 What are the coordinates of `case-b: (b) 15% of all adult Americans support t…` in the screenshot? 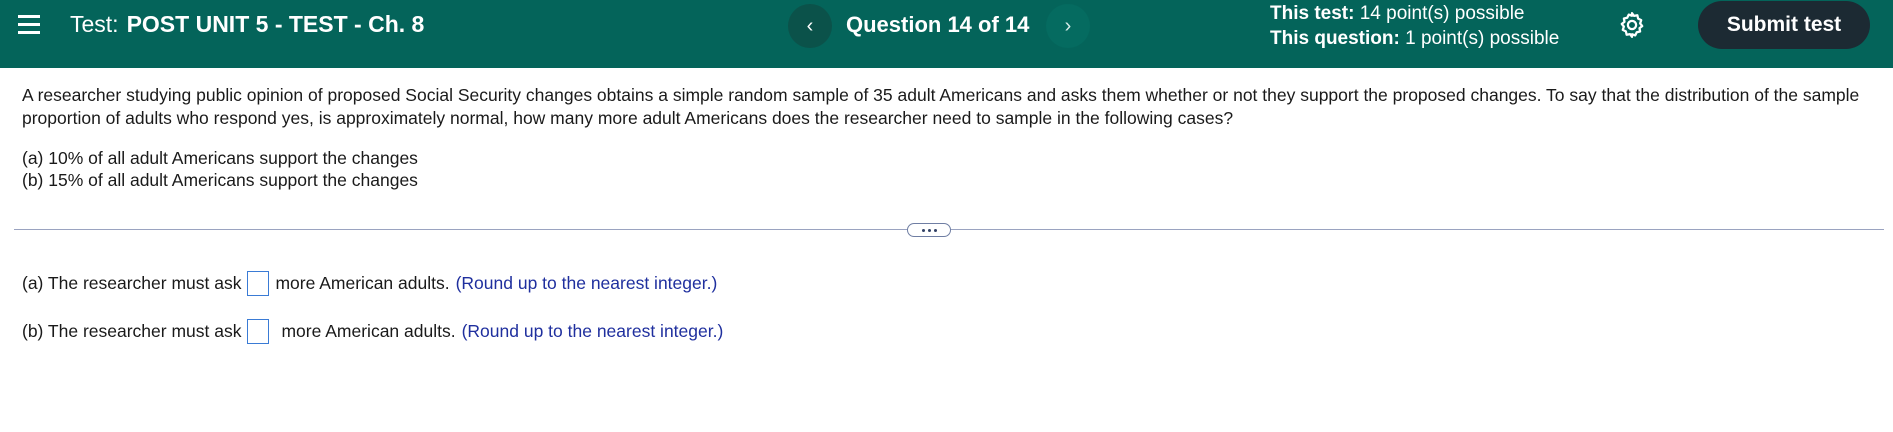 It's located at (220, 180).